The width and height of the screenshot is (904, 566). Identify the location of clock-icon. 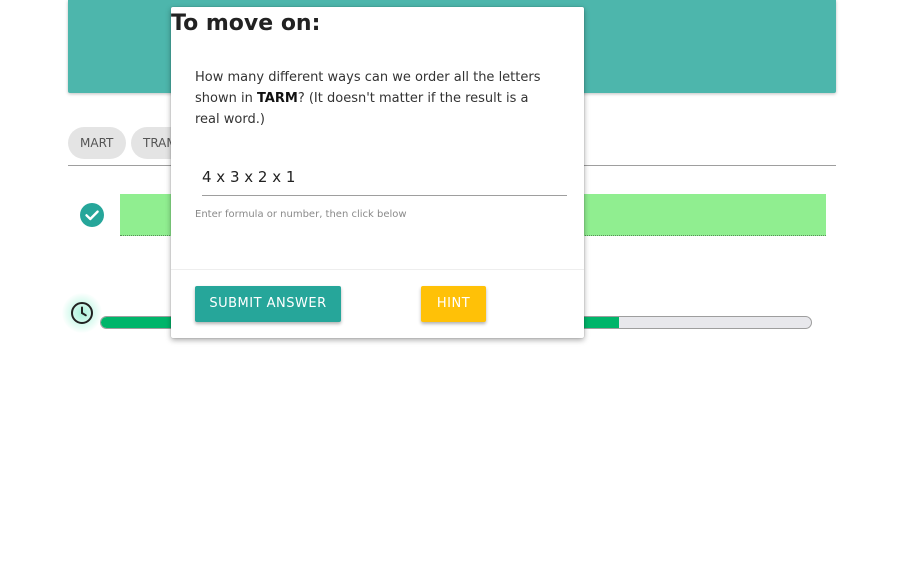
(82, 313).